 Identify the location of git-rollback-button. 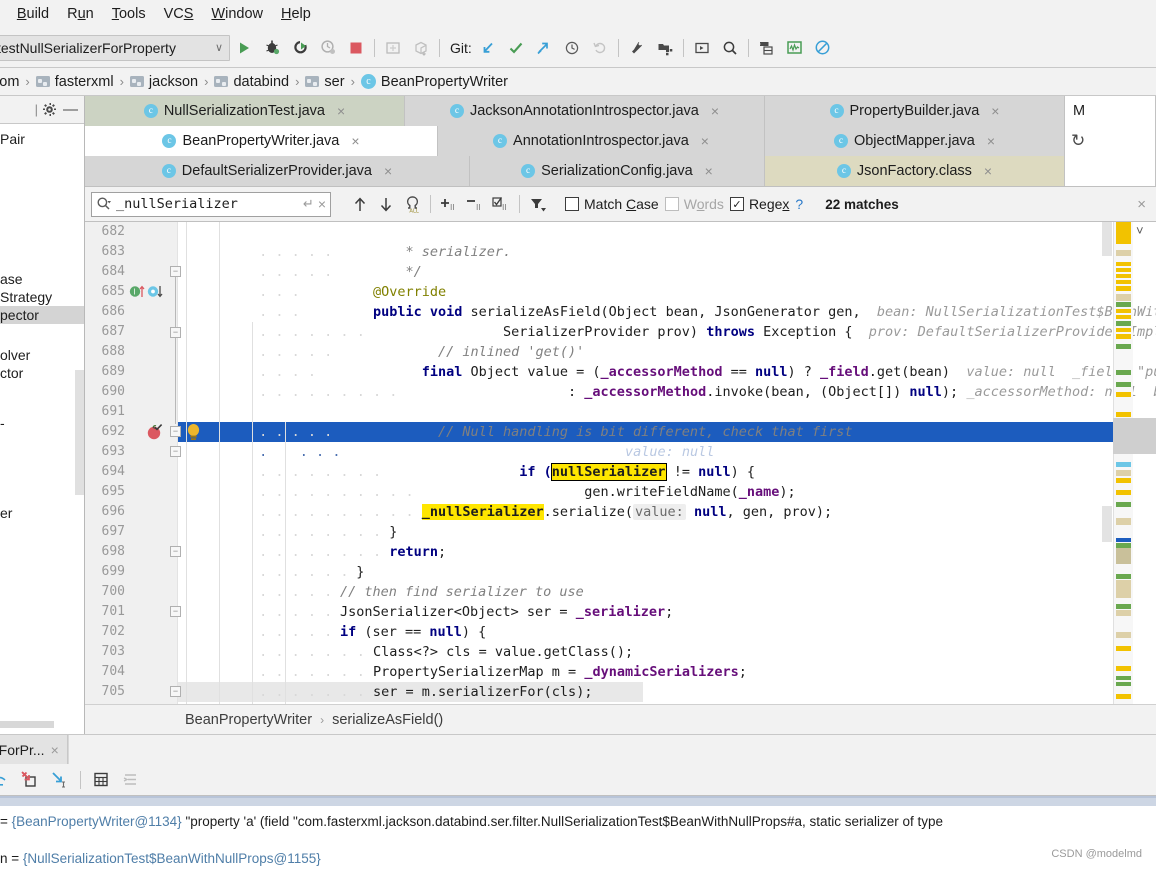
(600, 48).